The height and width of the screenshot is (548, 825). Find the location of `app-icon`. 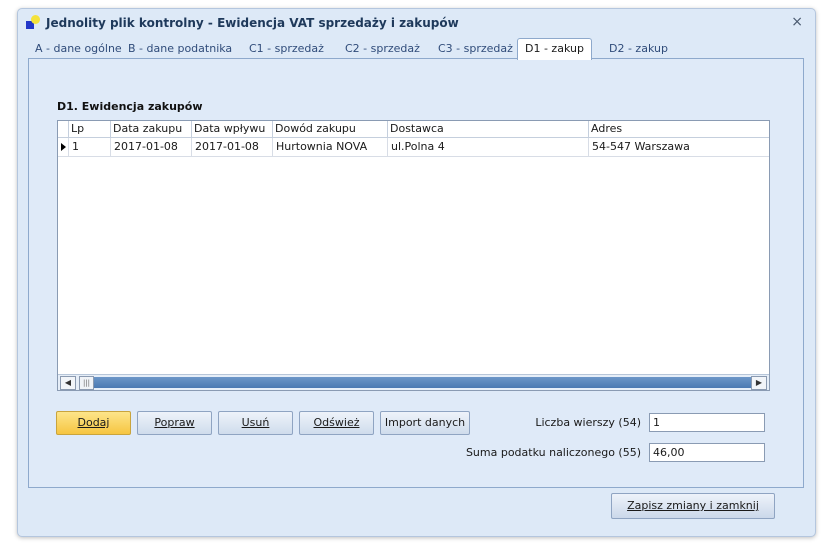

app-icon is located at coordinates (33, 22).